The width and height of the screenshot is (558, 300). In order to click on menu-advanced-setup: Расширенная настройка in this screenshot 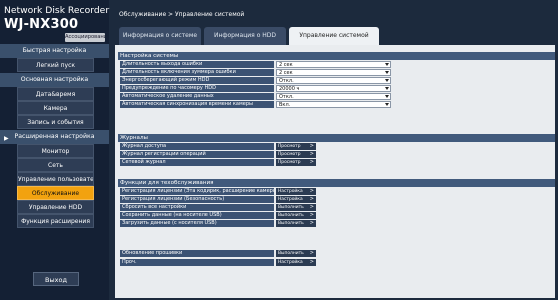, I will do `click(54, 137)`.